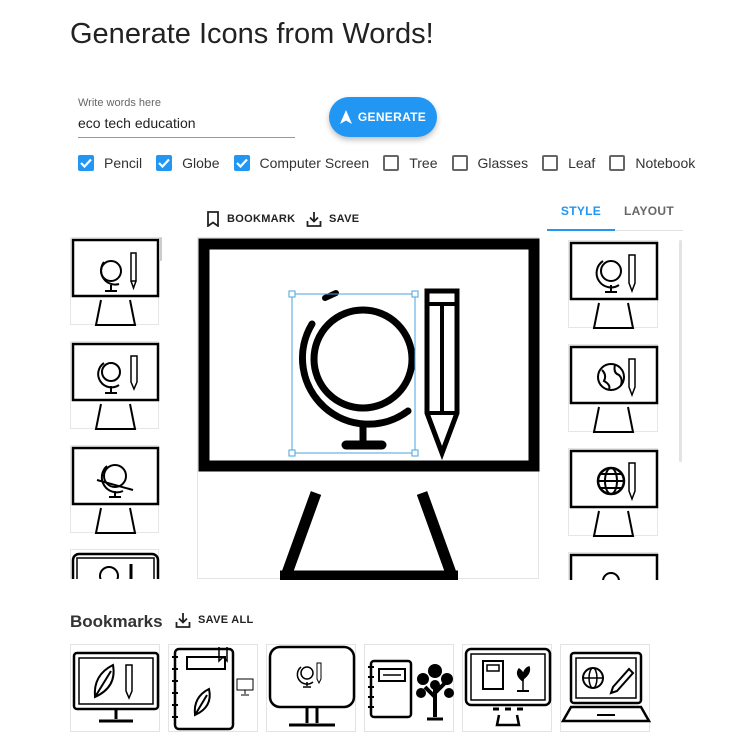 Image resolution: width=756 pixels, height=756 pixels. I want to click on bookmark-button: BOOKMARK, so click(250, 219).